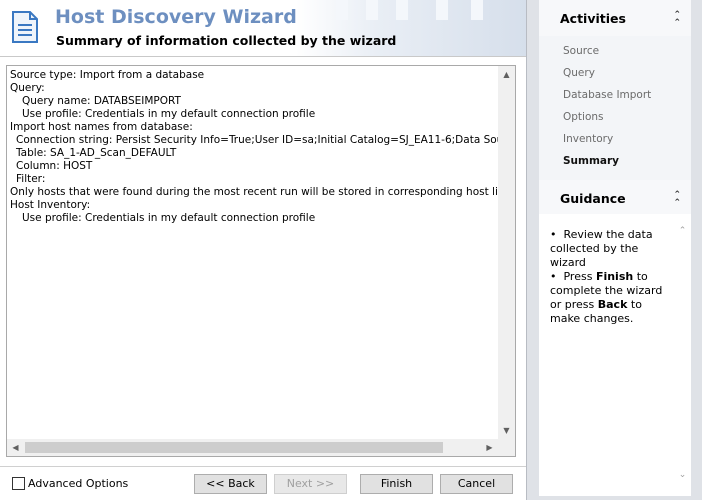 Image resolution: width=702 pixels, height=500 pixels. Describe the element at coordinates (583, 117) in the screenshot. I see `activity-item-options: Options` at that location.